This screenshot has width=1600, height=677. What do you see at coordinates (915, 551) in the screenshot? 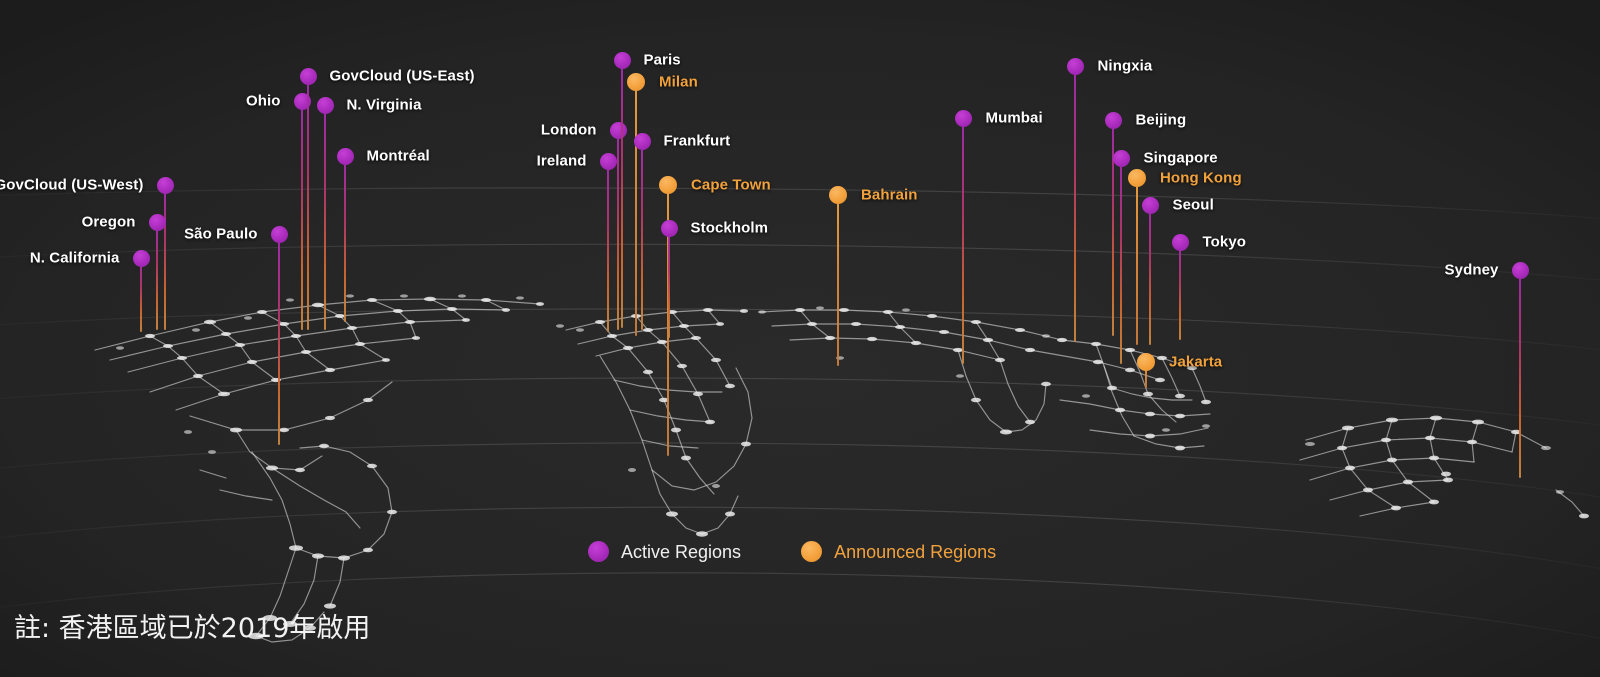
I see `legend-label-announced: Announced Regions` at bounding box center [915, 551].